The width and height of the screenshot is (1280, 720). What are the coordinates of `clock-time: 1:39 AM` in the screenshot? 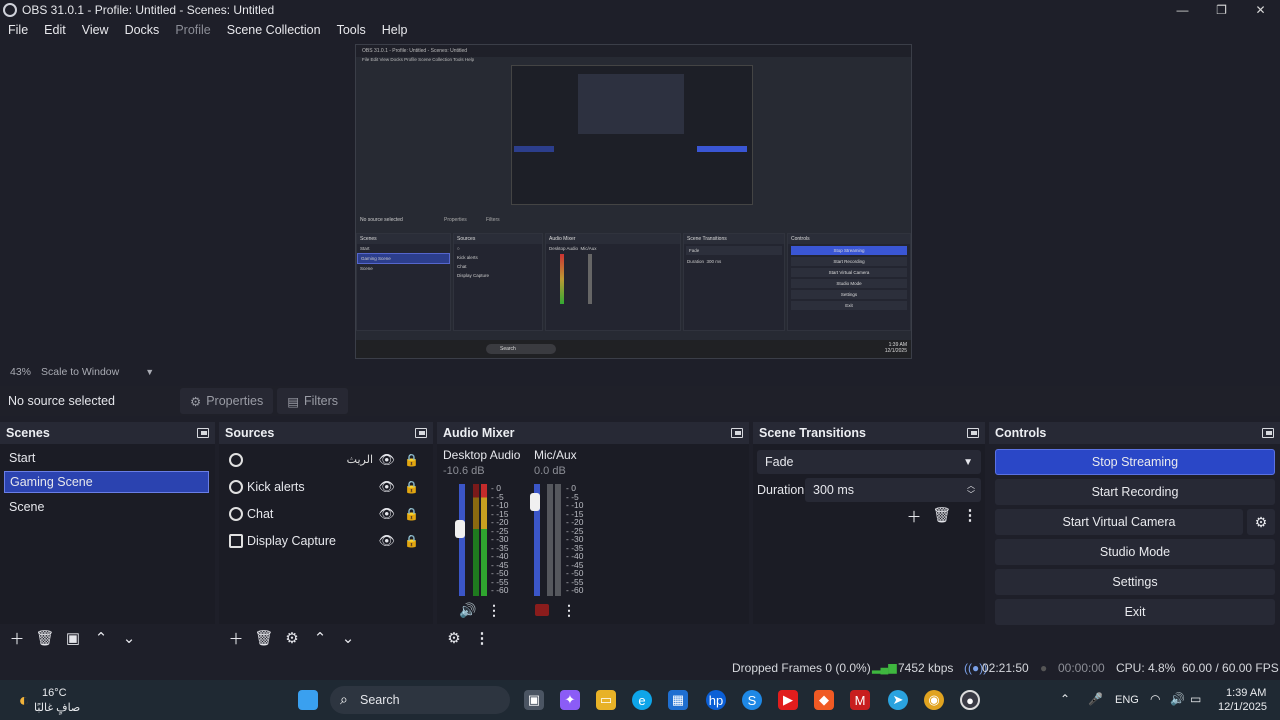 It's located at (1246, 693).